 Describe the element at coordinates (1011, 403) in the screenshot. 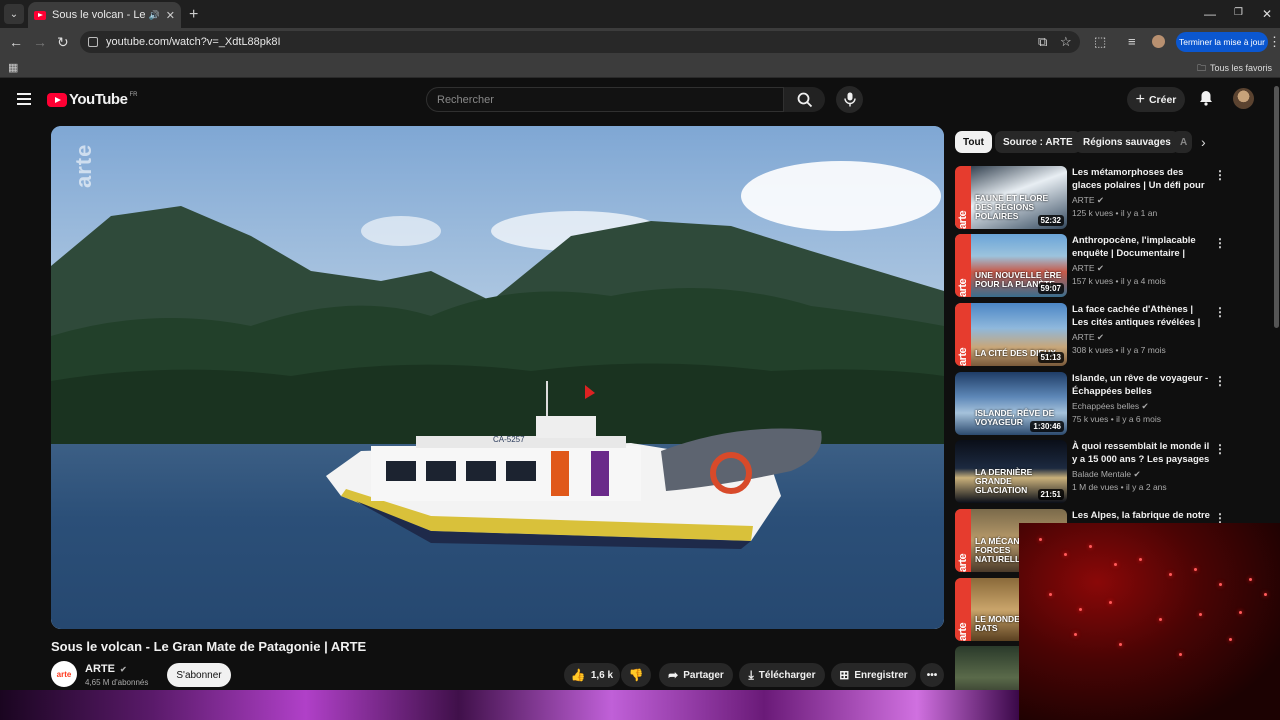

I see `video-thumbnail: Islande, rêve de voyageur 1:30:46` at that location.